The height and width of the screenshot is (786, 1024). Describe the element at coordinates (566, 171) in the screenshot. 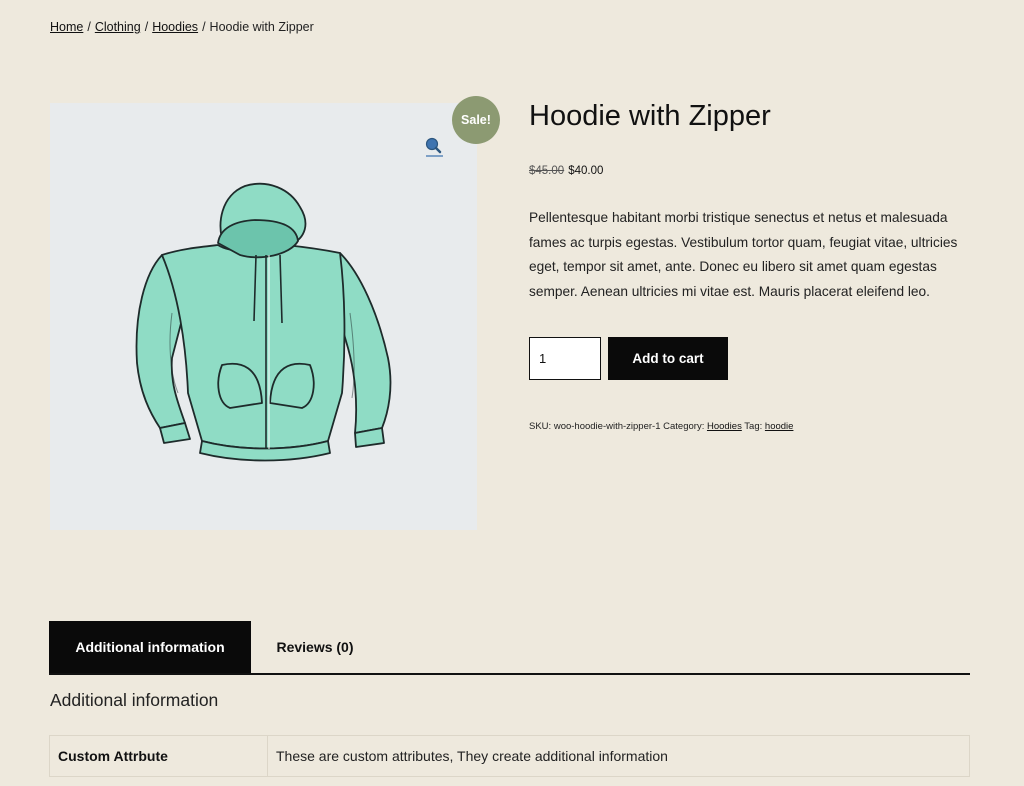

I see `product-price: $45.00 $40.00` at that location.